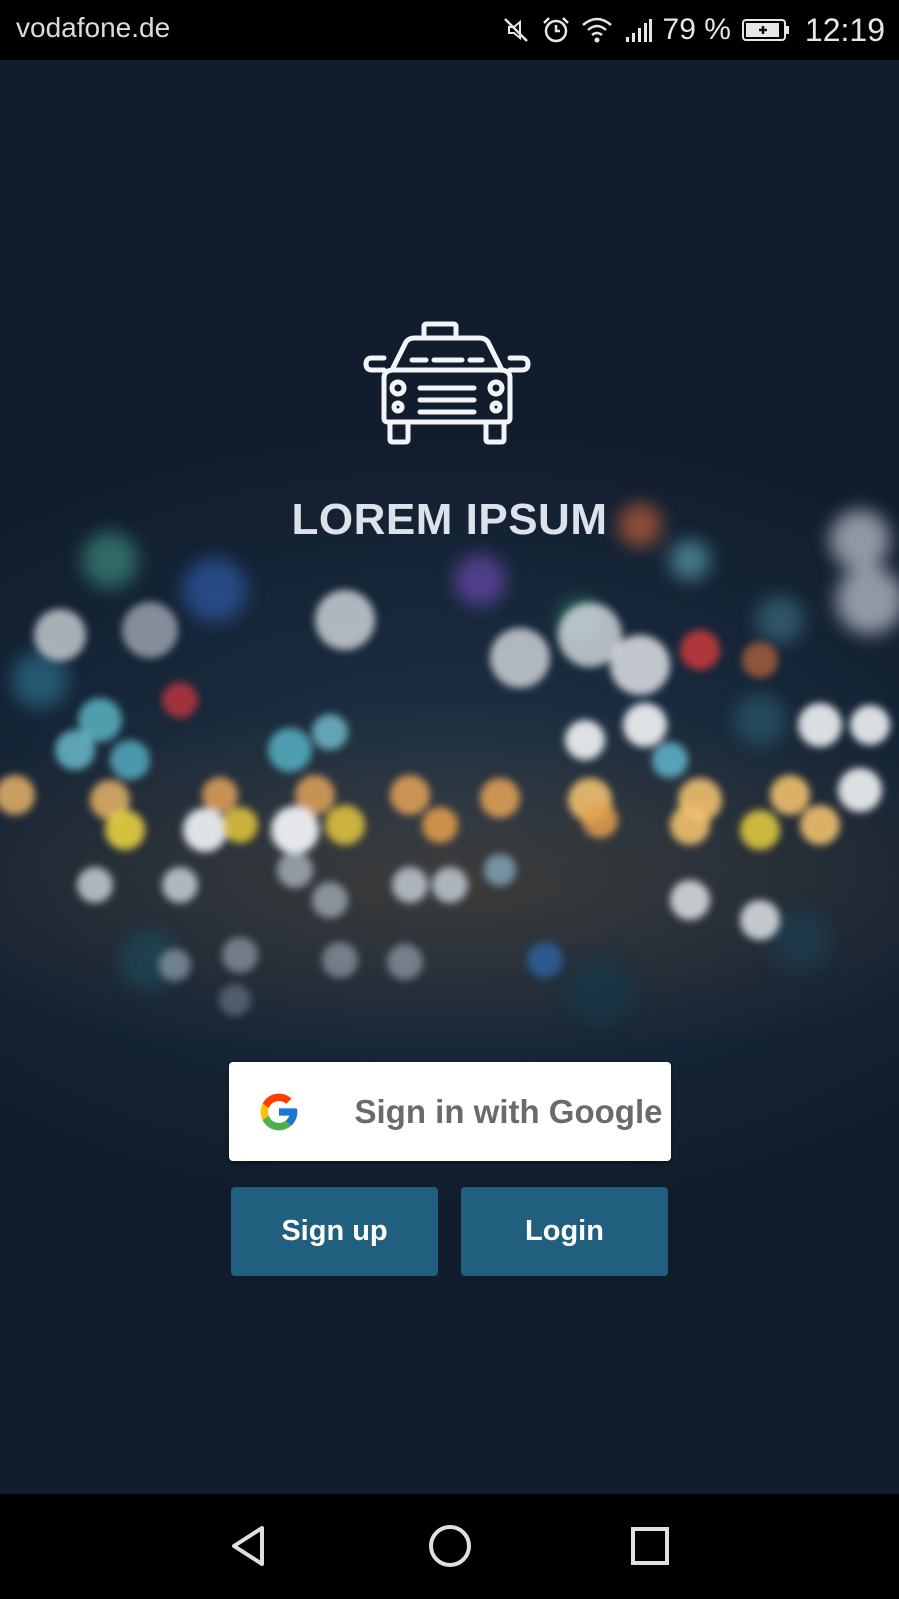 This screenshot has width=899, height=1599. Describe the element at coordinates (447, 385) in the screenshot. I see `taxi-icon` at that location.